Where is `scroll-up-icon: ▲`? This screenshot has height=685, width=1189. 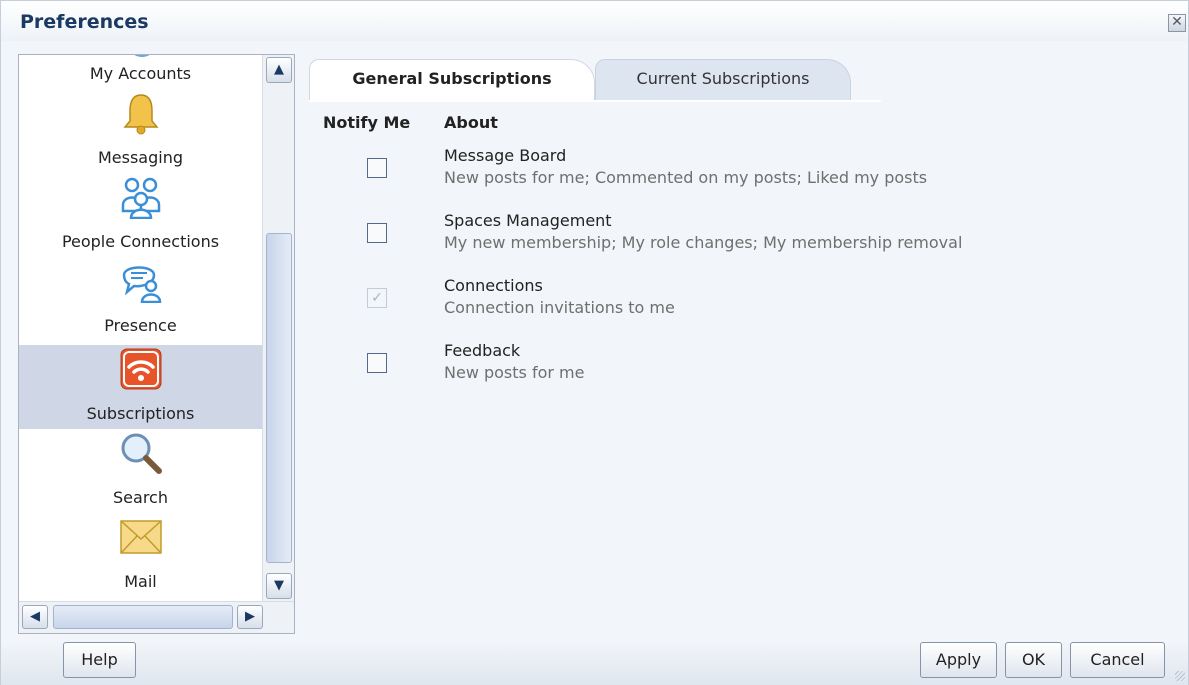 scroll-up-icon: ▲ is located at coordinates (279, 70).